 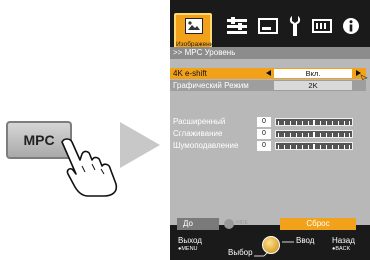 I want to click on footer-bar: До HIDE Сброс, so click(x=270, y=224).